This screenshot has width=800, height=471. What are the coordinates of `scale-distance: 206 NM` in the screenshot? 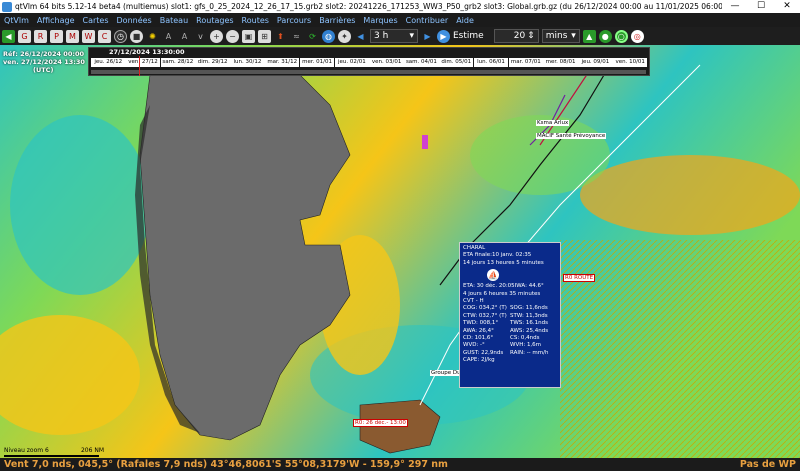 It's located at (92, 450).